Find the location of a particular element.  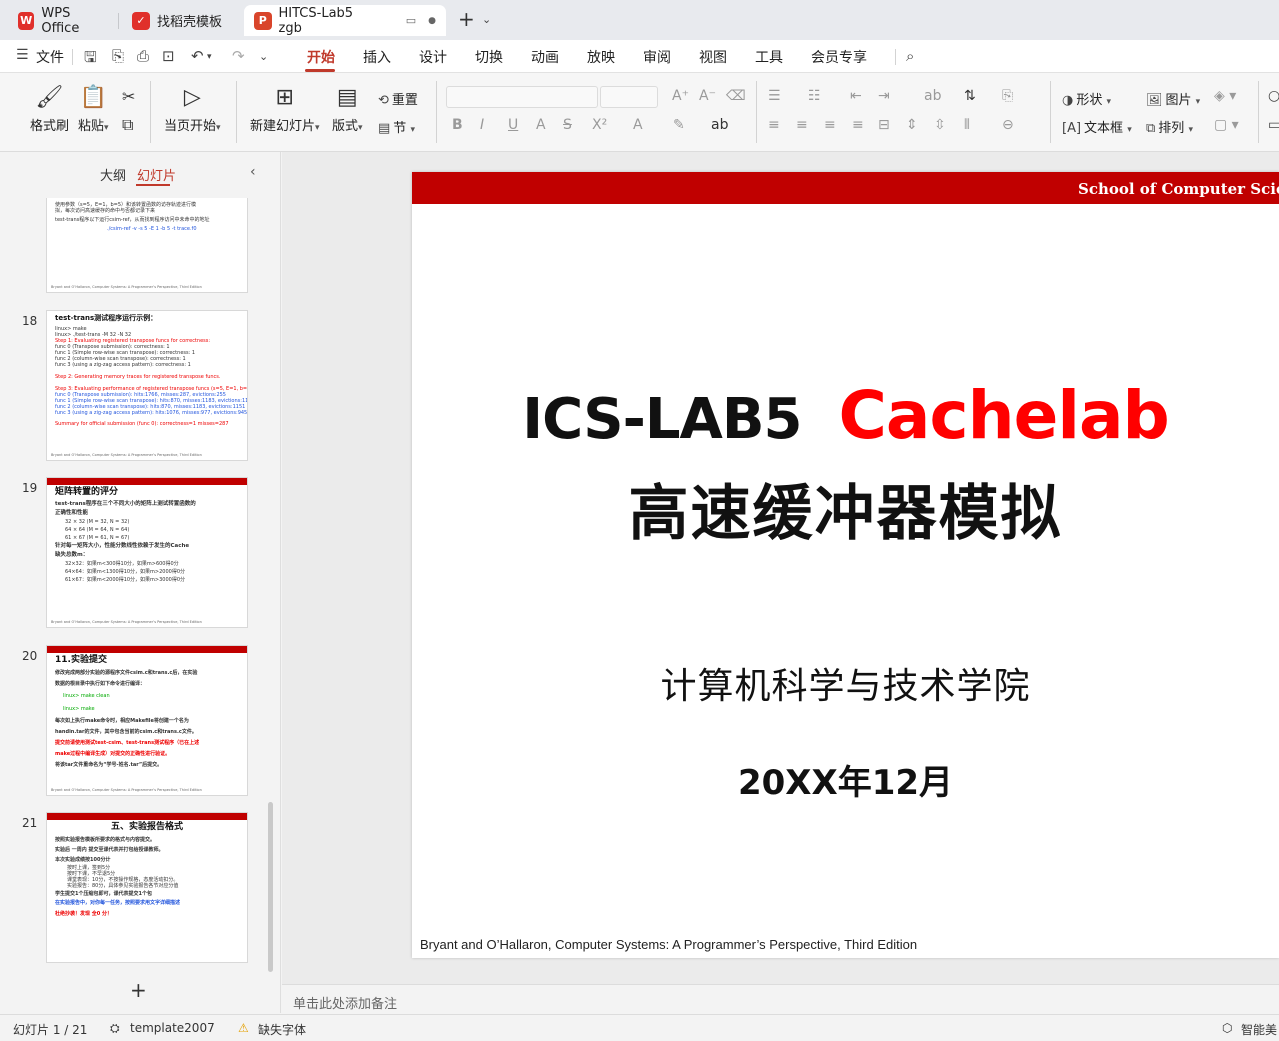

search-icon: ⌕ is located at coordinates (910, 56).